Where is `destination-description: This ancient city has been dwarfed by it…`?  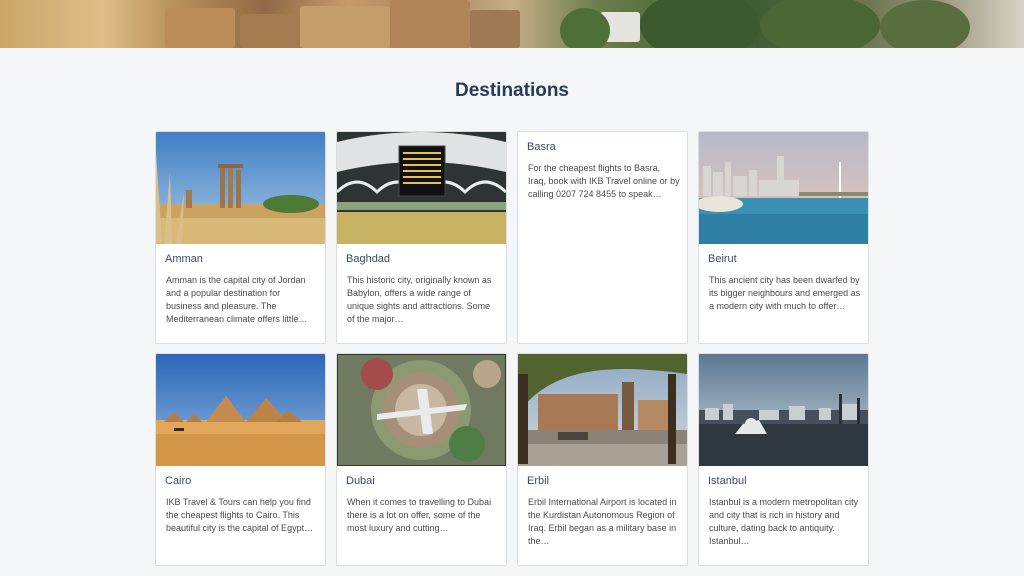
destination-description: This ancient city has been dwarfed by it… is located at coordinates (785, 293).